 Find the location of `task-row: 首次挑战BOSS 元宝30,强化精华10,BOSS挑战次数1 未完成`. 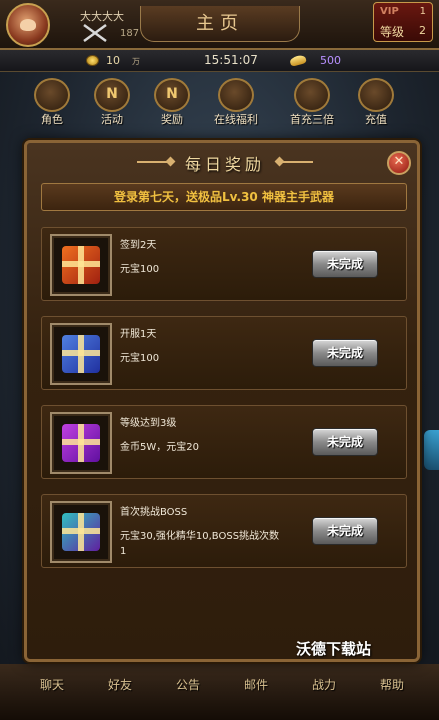

task-row: 首次挑战BOSS 元宝30,强化精华10,BOSS挑战次数1 未完成 is located at coordinates (224, 531).